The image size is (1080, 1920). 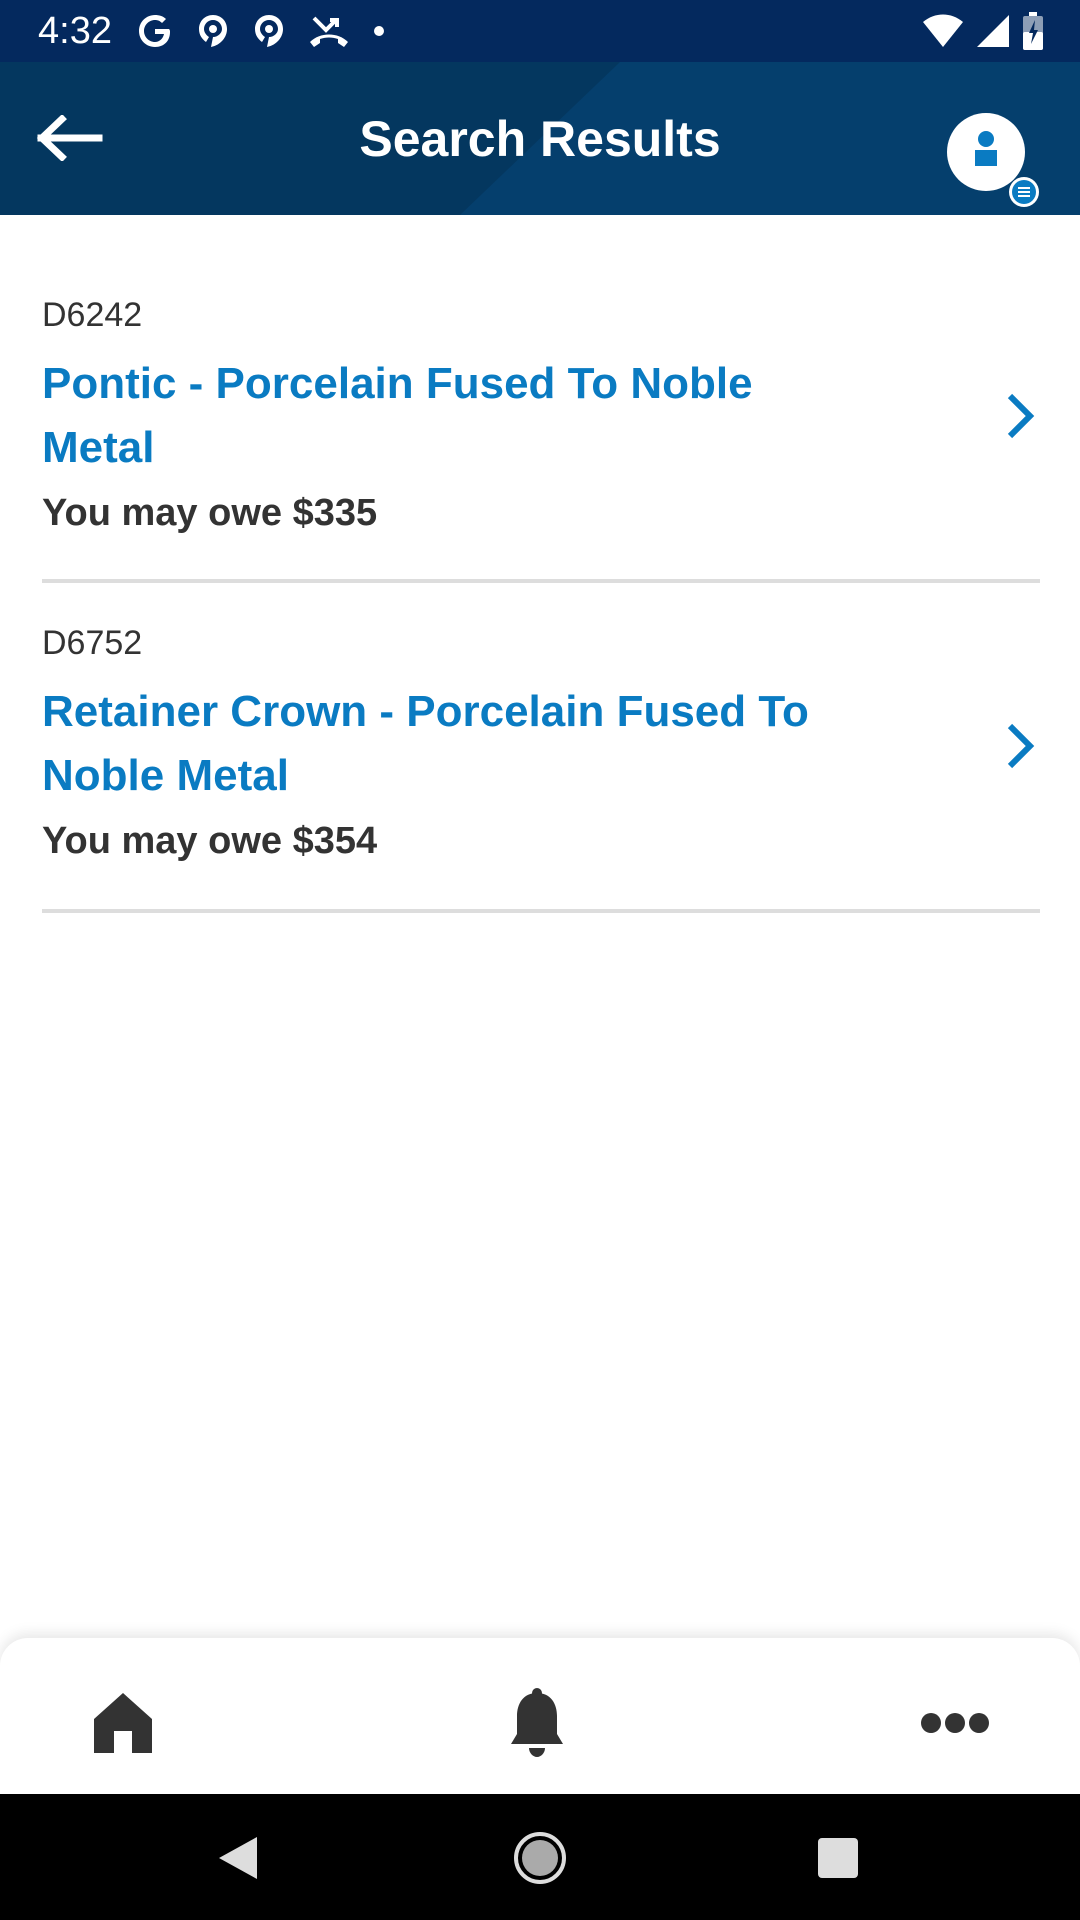 I want to click on nav-more, so click(x=955, y=1723).